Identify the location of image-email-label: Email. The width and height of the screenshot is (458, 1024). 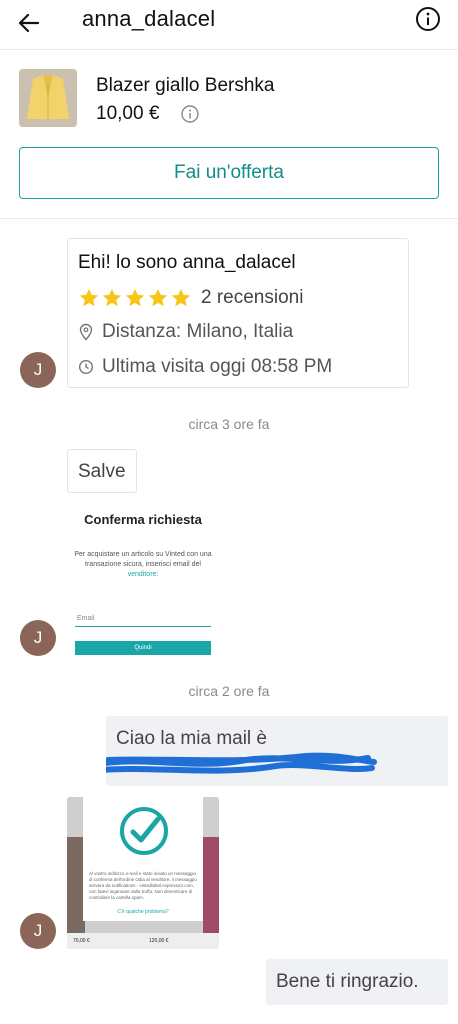
(86, 618).